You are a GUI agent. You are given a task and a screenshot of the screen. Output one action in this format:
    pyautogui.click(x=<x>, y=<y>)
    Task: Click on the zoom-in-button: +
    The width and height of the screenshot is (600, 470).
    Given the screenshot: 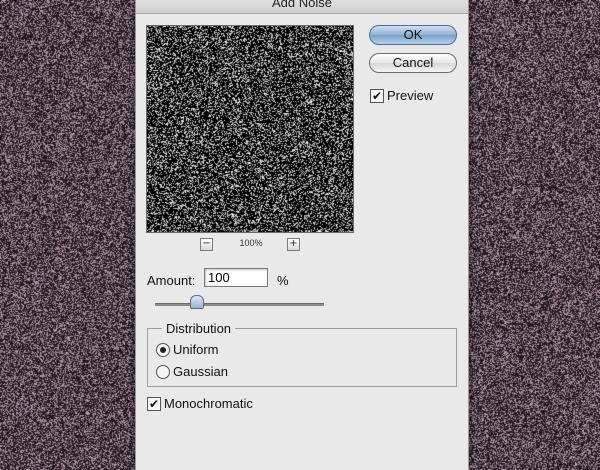 What is the action you would take?
    pyautogui.click(x=293, y=244)
    